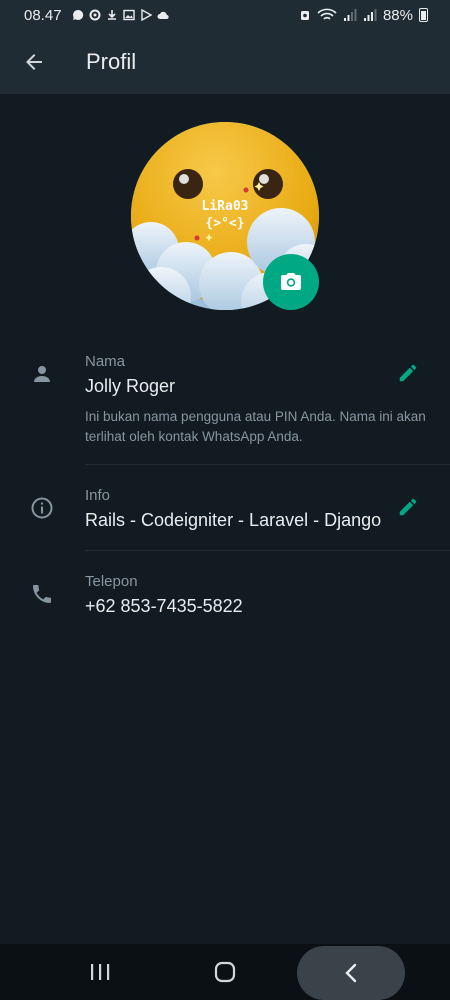  Describe the element at coordinates (77, 14) in the screenshot. I see `chat-bubble-icon` at that location.